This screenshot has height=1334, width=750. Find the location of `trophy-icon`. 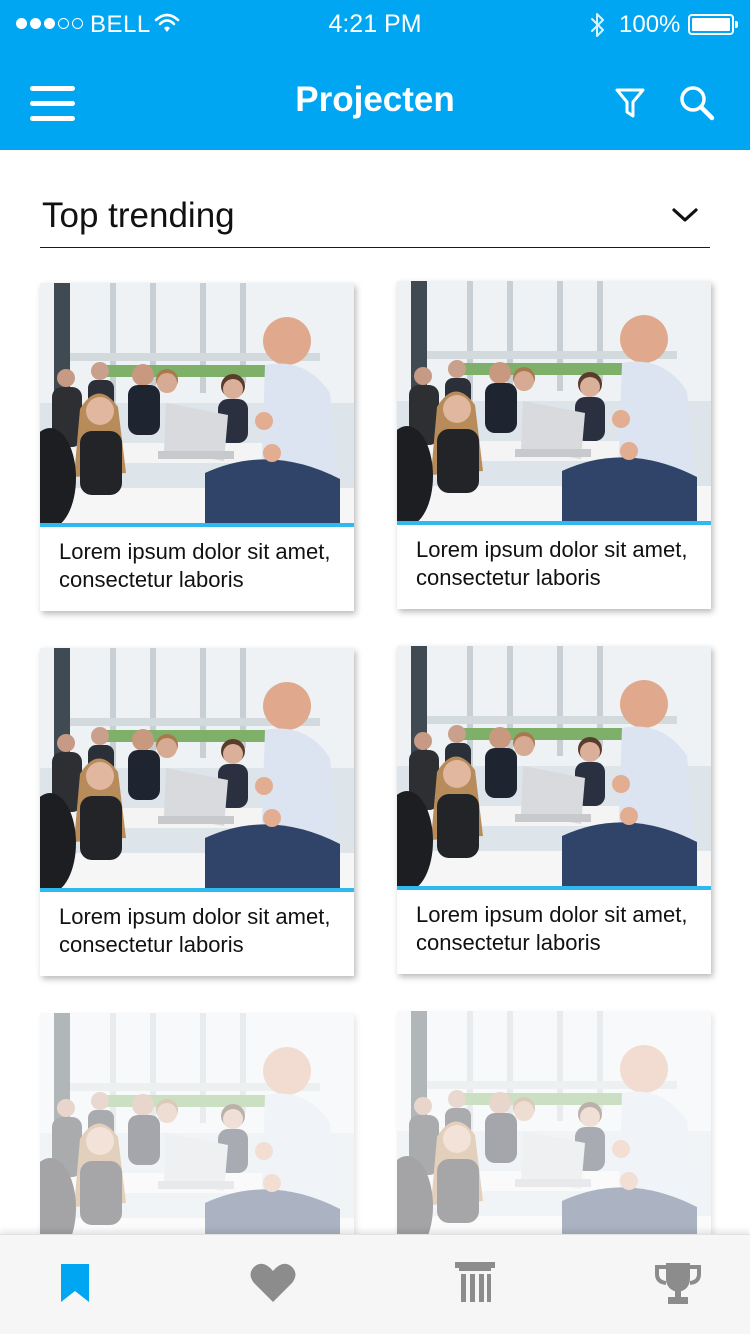

trophy-icon is located at coordinates (678, 1285).